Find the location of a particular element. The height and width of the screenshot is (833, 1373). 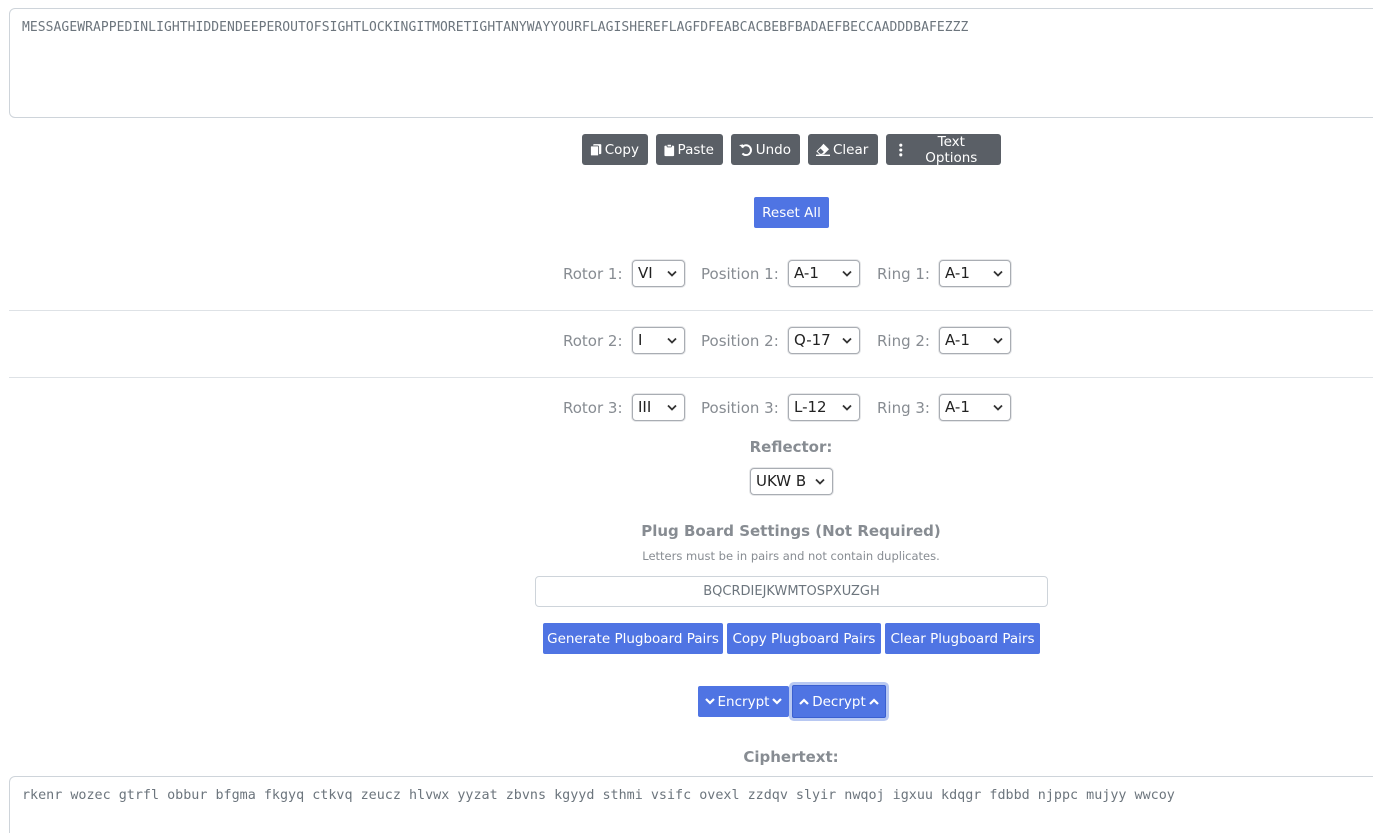

rotor-1-select: VI is located at coordinates (658, 273).